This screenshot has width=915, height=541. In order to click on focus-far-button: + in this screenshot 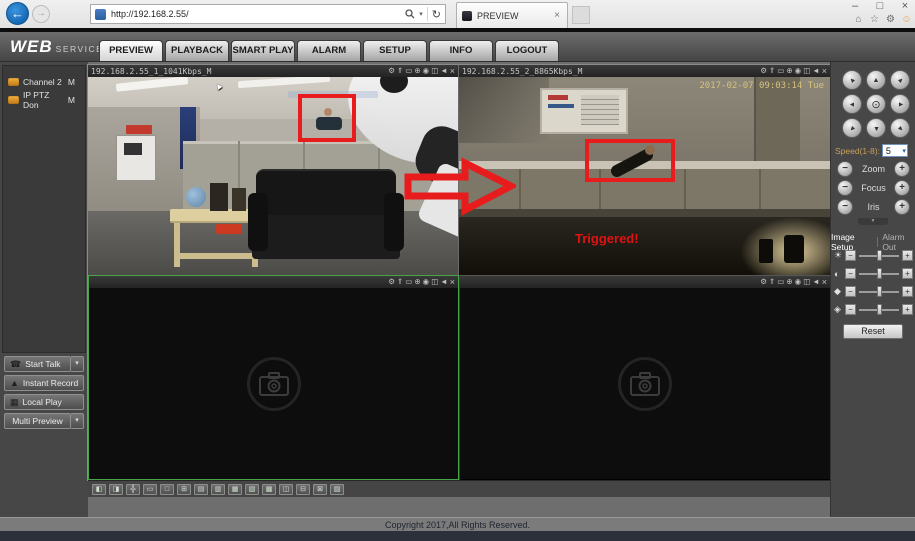, I will do `click(902, 187)`.